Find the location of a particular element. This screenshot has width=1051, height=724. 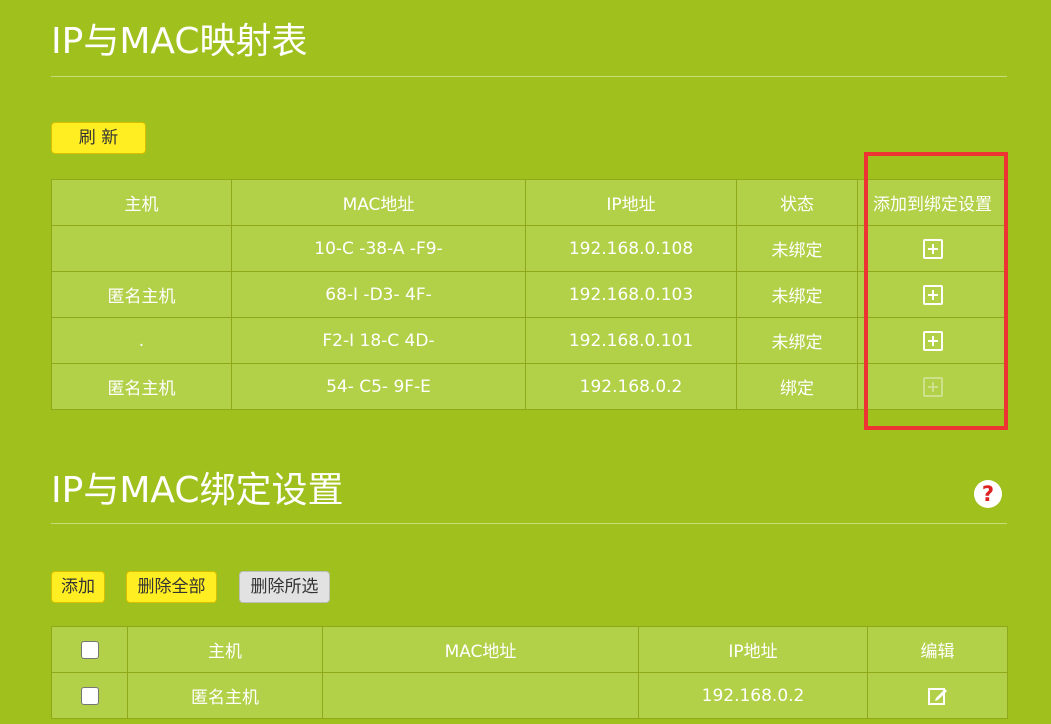

select-all-checkbox is located at coordinates (89, 649).